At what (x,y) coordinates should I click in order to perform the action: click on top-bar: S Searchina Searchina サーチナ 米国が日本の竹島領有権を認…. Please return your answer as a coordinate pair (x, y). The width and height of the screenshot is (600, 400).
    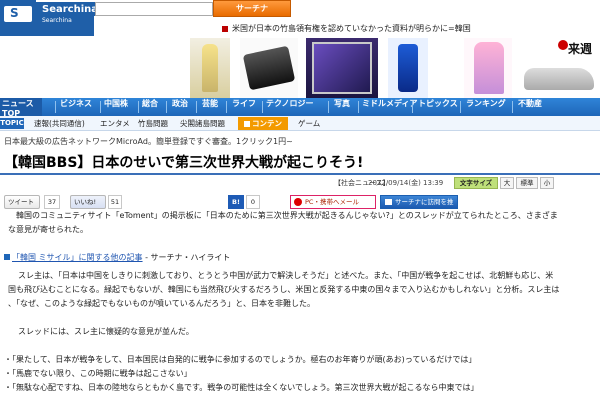
    Looking at the image, I should click on (300, 19).